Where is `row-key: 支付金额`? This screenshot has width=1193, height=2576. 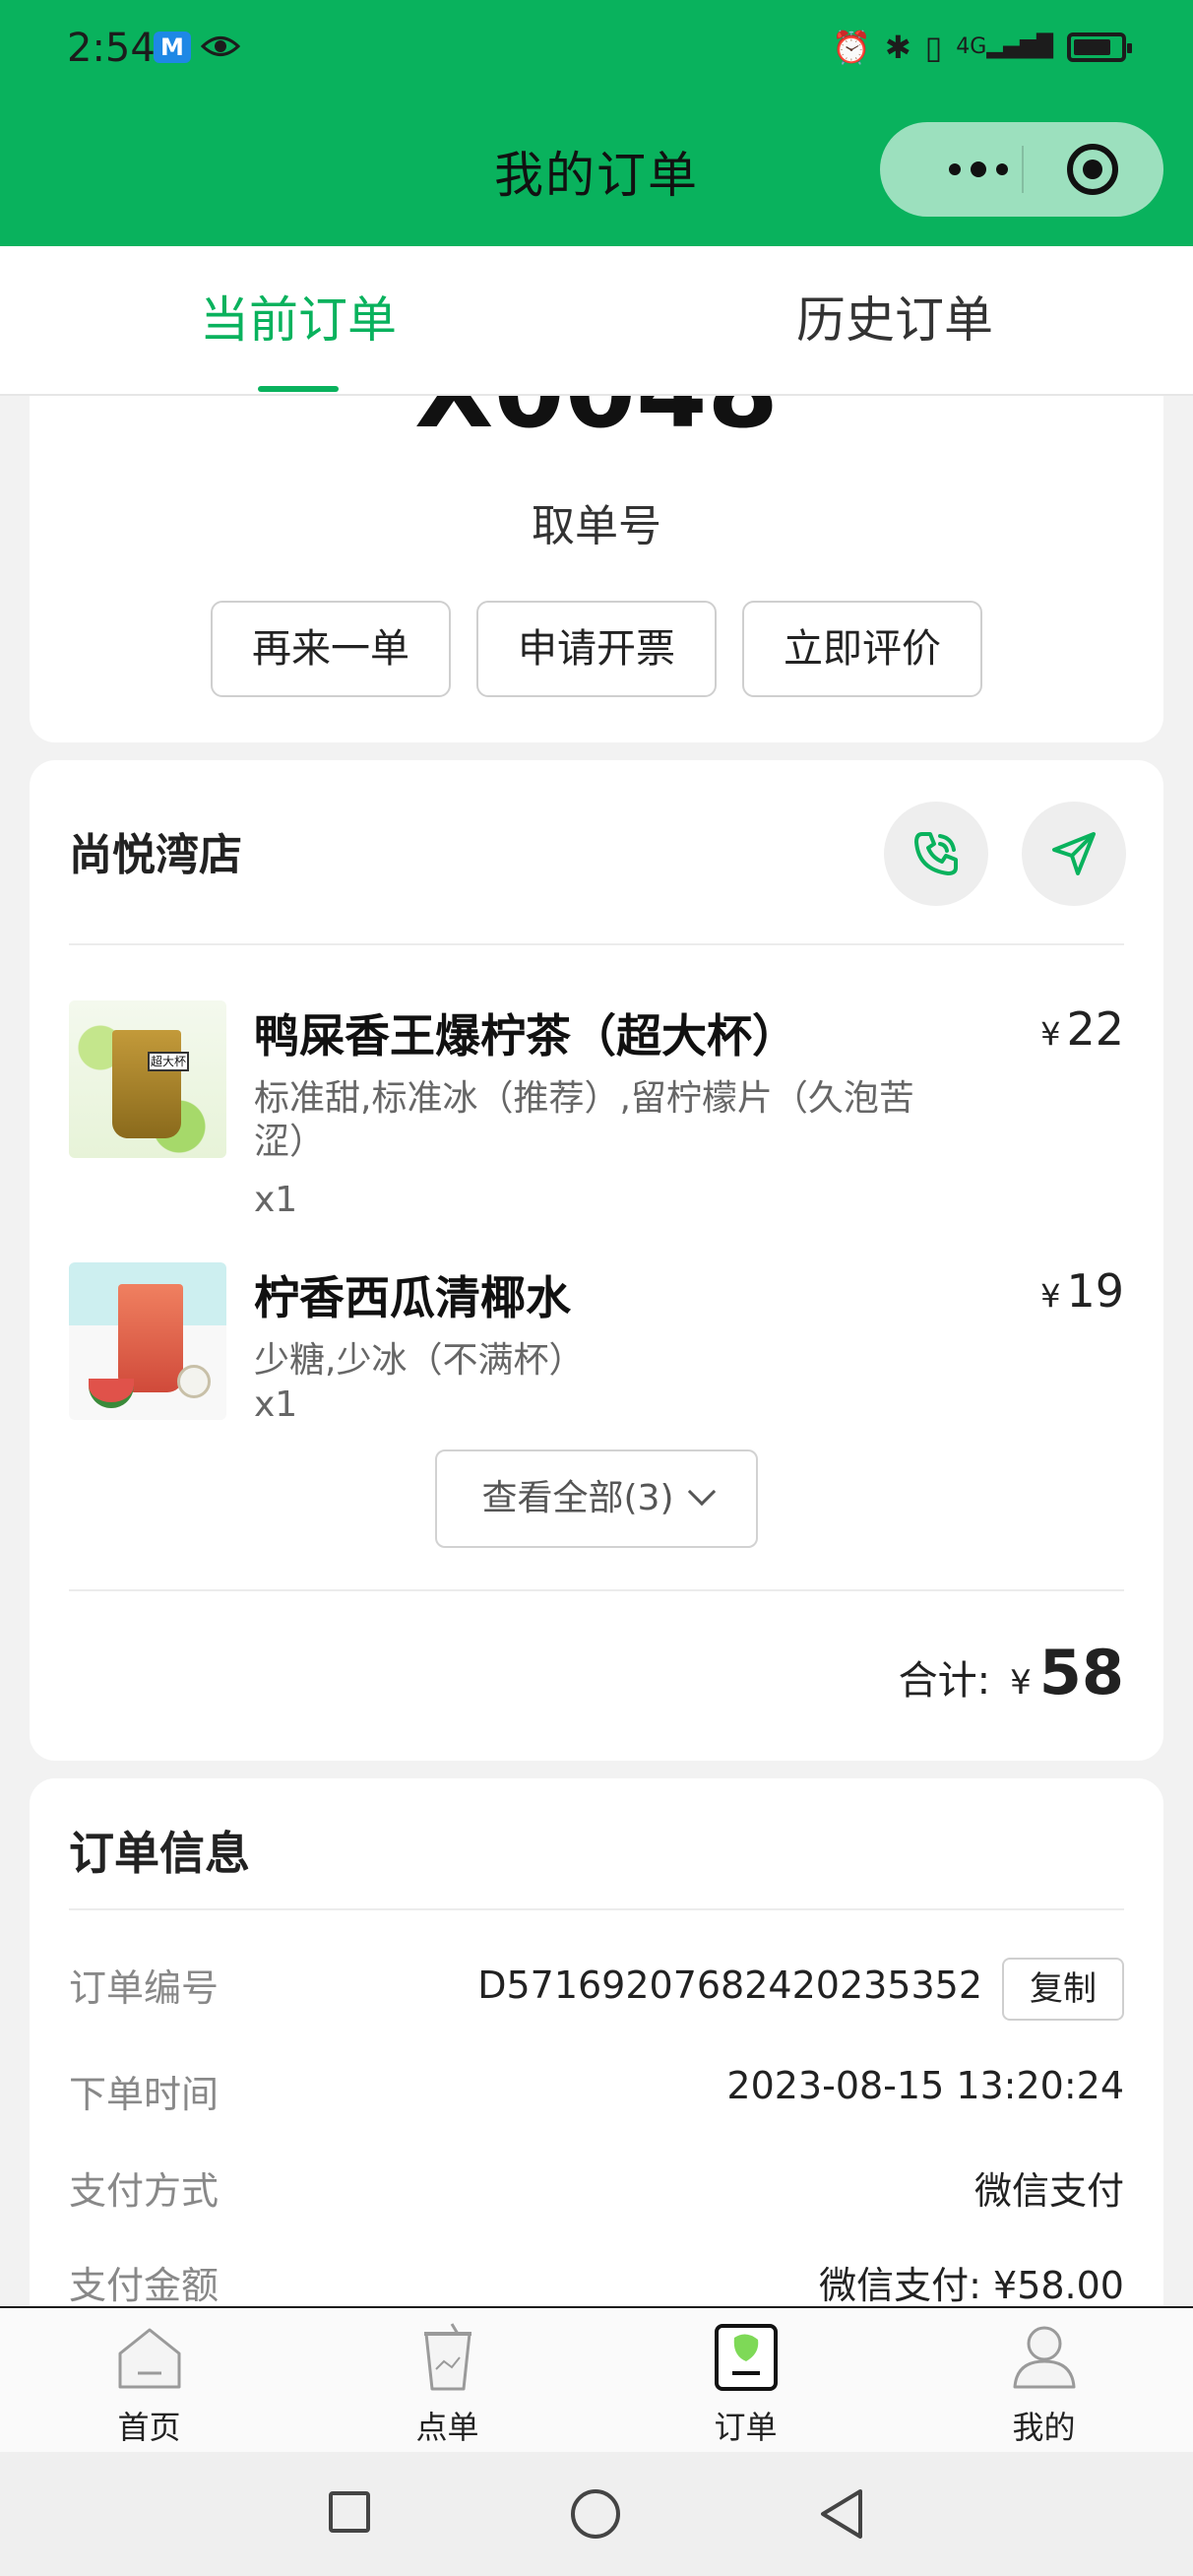
row-key: 支付金额 is located at coordinates (144, 2285).